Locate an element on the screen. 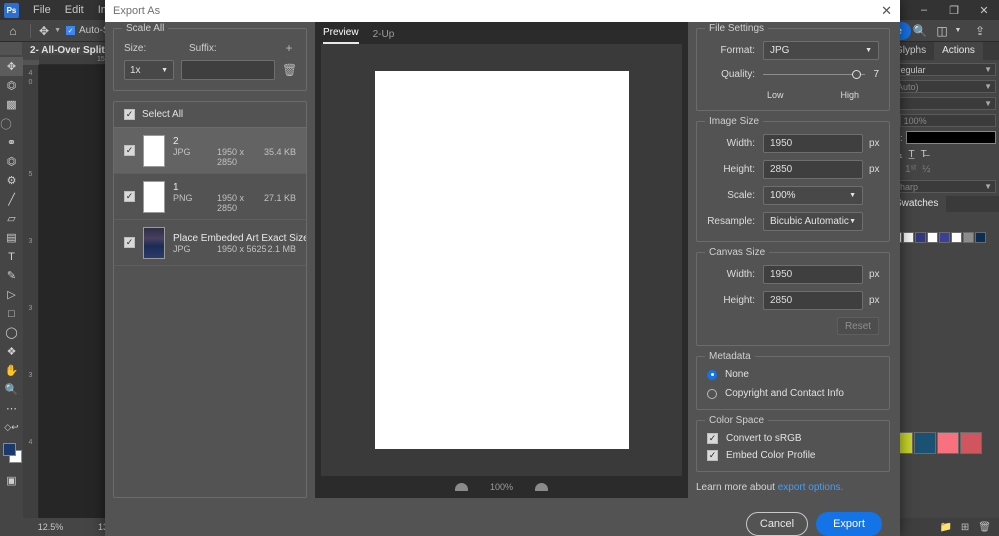  fraction-icon: ½ is located at coordinates (926, 169).